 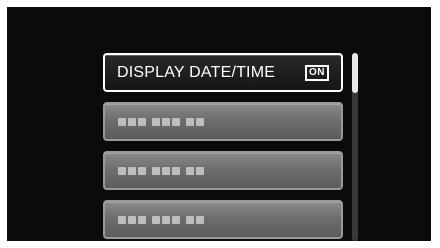 I want to click on menu-item-display-date-time: DISPLAY DATE/TIME ON, so click(x=223, y=72).